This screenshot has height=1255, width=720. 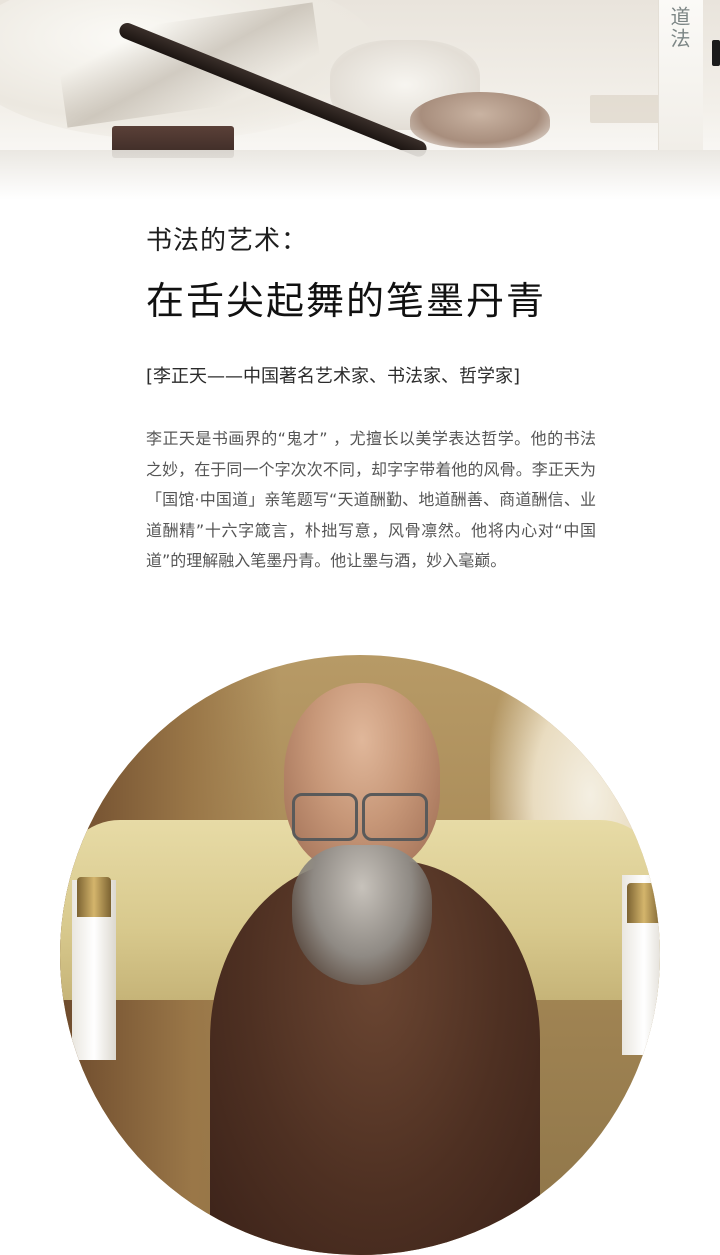 I want to click on section-title: 在舌尖起舞的笔墨丹青, so click(x=346, y=301).